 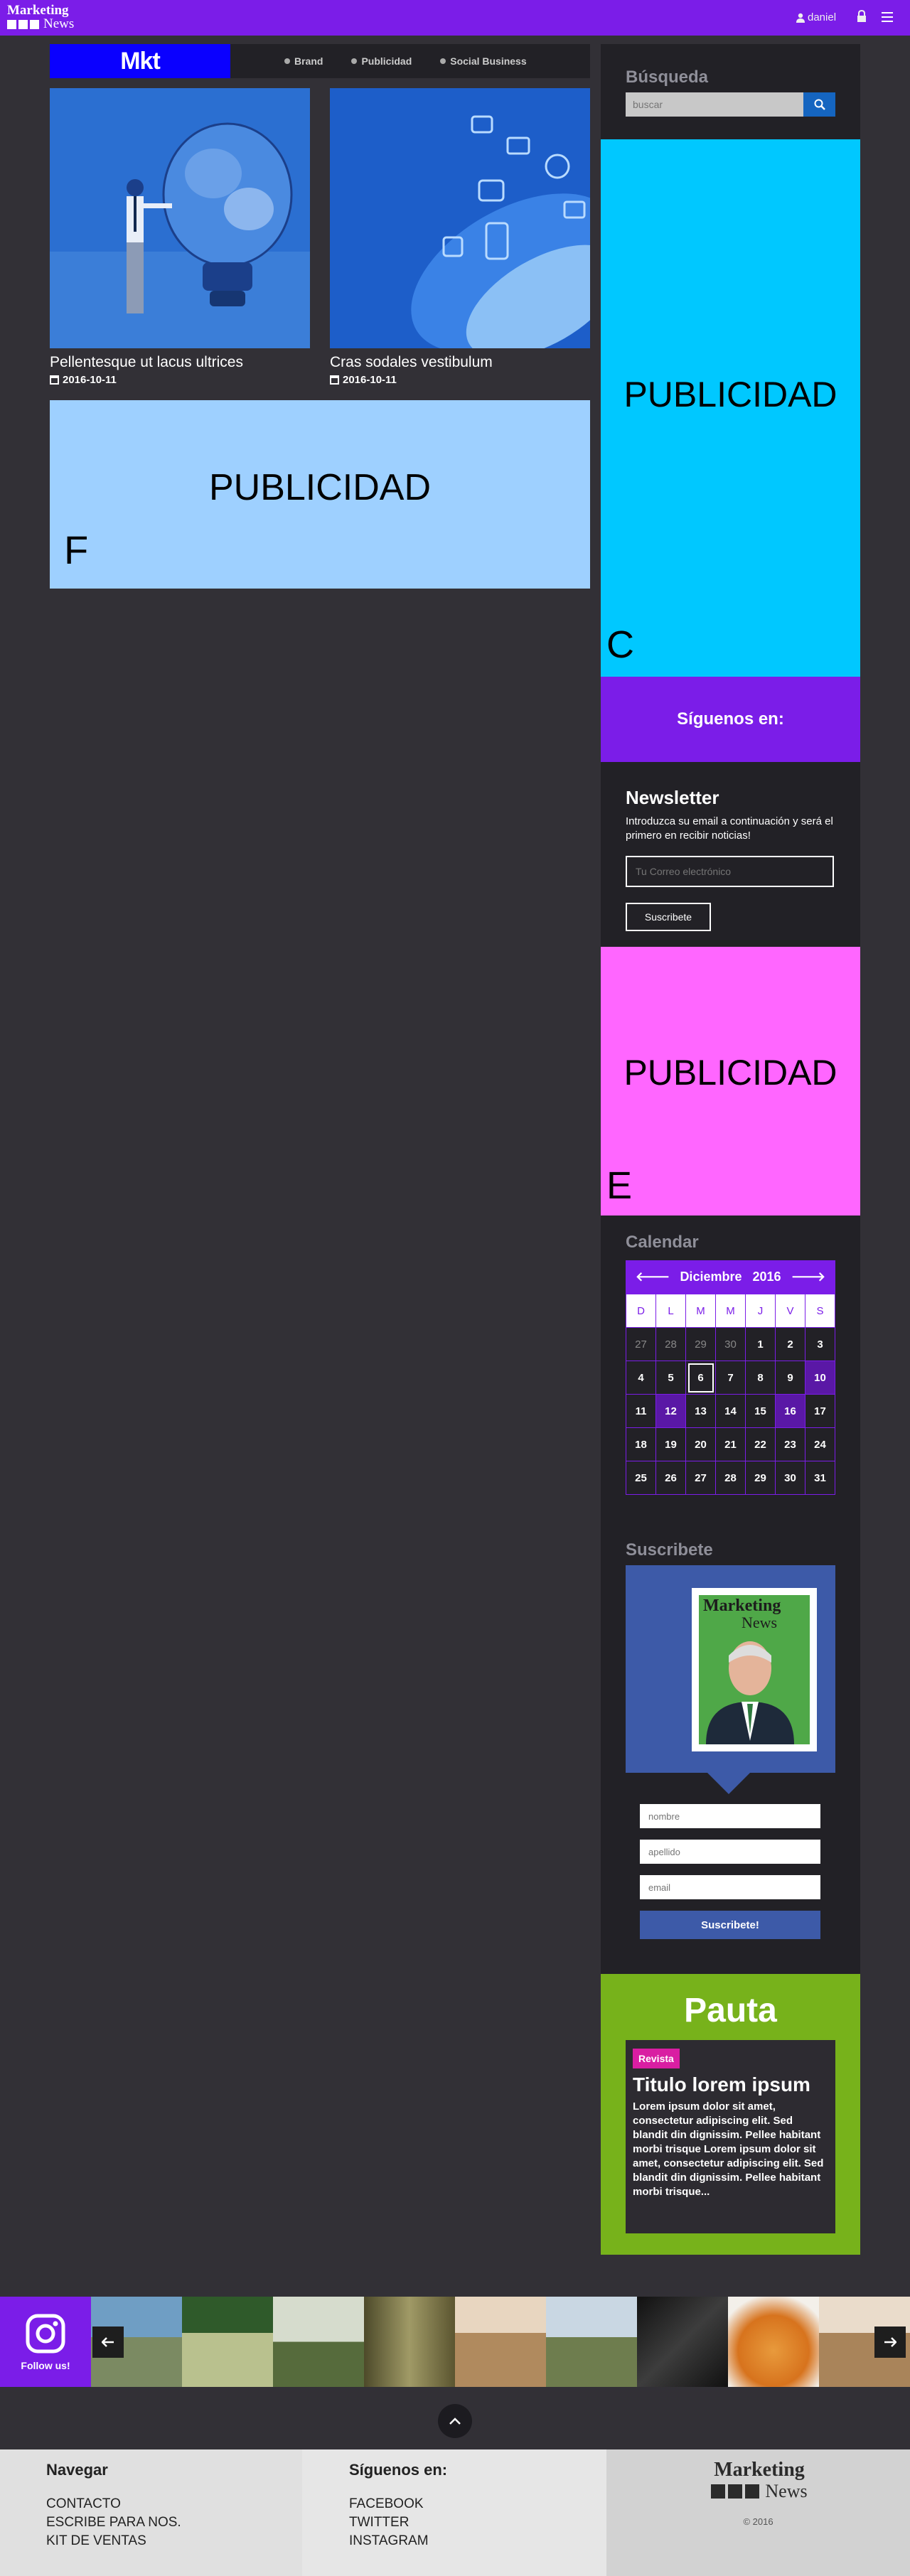 What do you see at coordinates (180, 362) in the screenshot?
I see `article-title: Pellentesque ut lacus ultrices` at bounding box center [180, 362].